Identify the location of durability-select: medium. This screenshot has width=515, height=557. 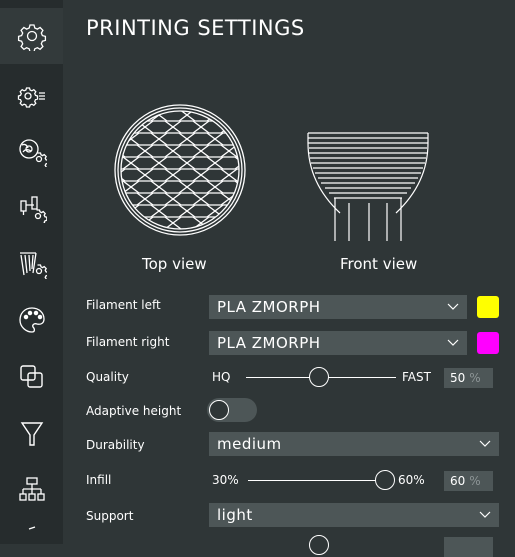
(354, 444).